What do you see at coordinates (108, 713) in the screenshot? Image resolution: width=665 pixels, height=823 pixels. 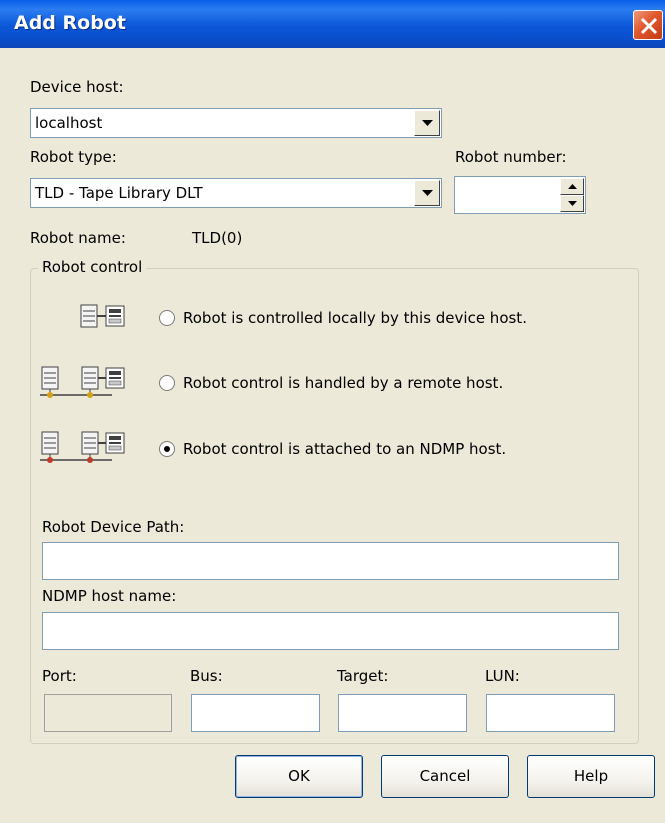 I see `port-input` at bounding box center [108, 713].